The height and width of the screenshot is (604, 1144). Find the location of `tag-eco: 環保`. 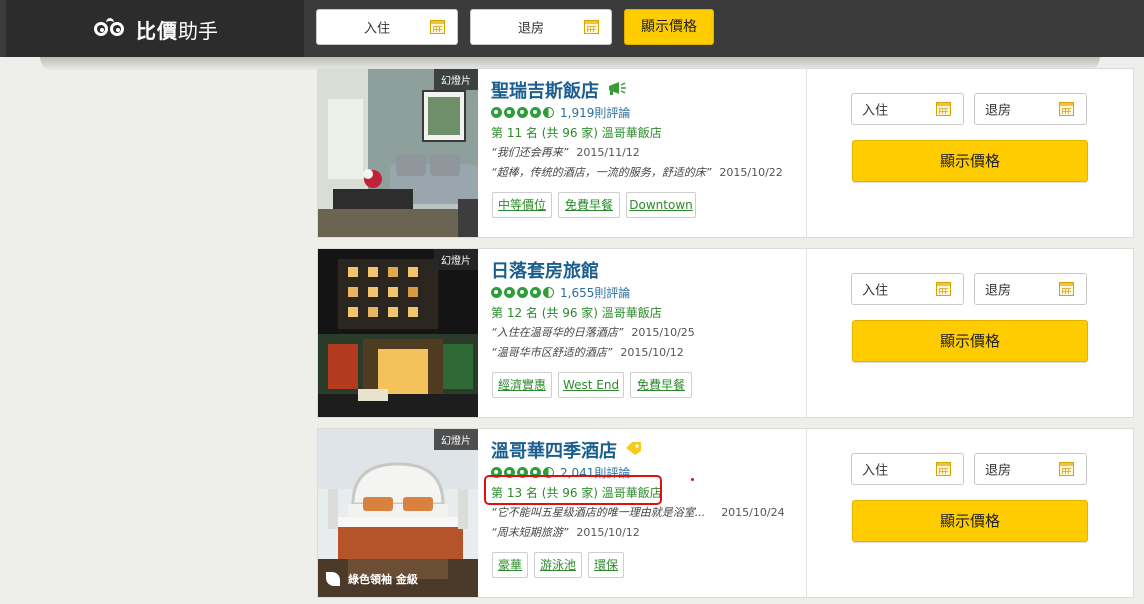

tag-eco: 環保 is located at coordinates (606, 565).